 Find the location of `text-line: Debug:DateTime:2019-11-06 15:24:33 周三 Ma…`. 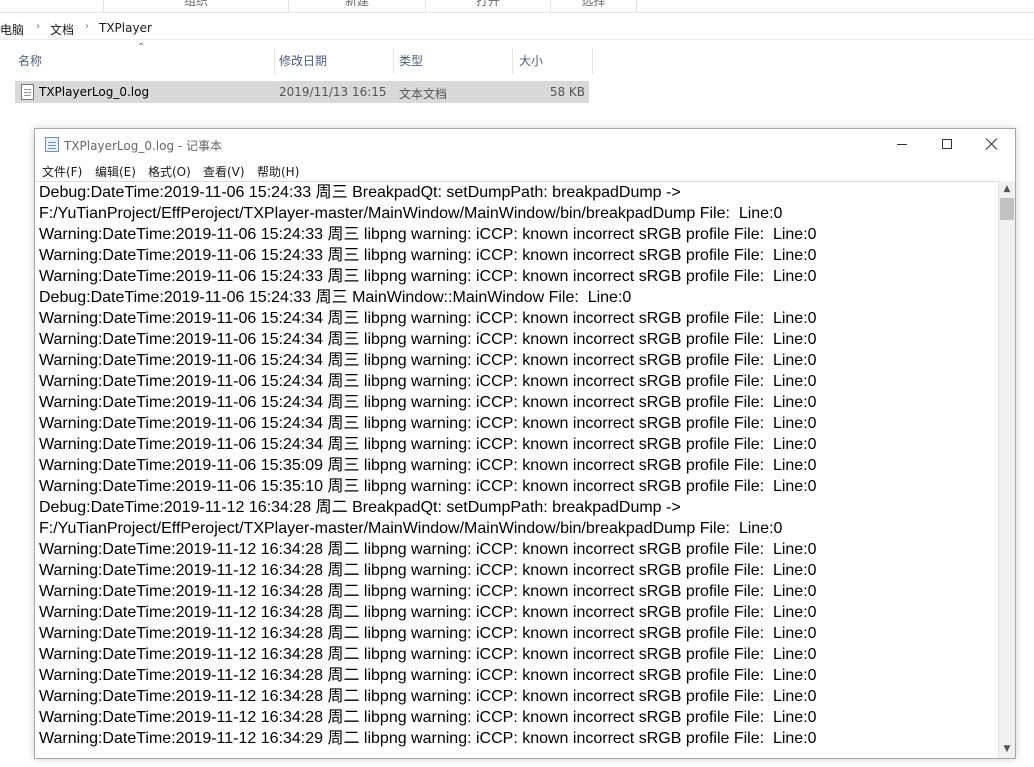

text-line: Debug:DateTime:2019-11-06 15:24:33 周三 Ma… is located at coordinates (335, 297).